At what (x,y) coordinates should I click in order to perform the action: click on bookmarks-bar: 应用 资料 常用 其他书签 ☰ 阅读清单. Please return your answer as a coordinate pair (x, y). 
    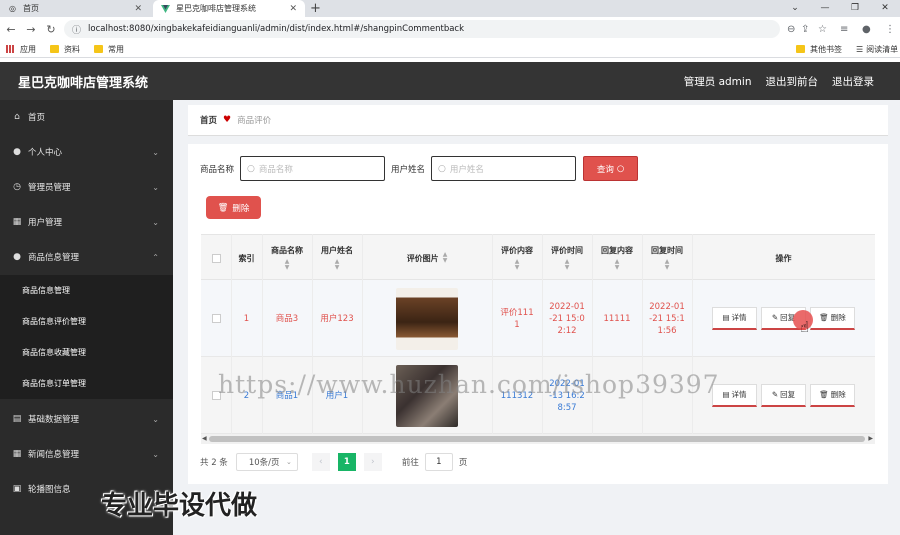
    Looking at the image, I should click on (450, 49).